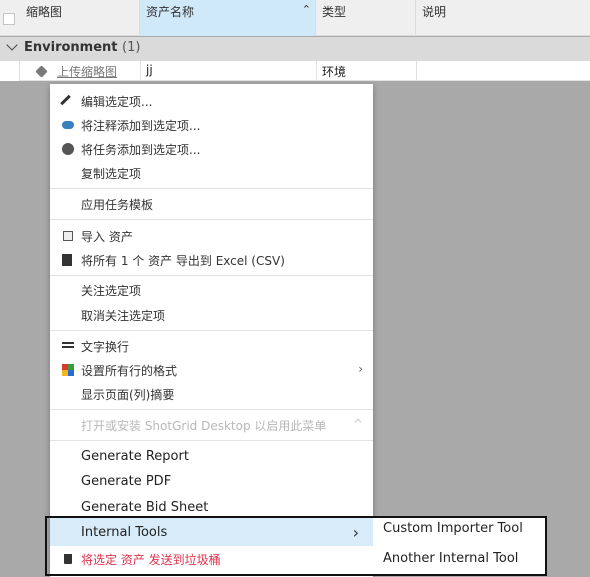 The image size is (590, 577). What do you see at coordinates (306, 9) in the screenshot?
I see `sort-ascending-icon: ⌃` at bounding box center [306, 9].